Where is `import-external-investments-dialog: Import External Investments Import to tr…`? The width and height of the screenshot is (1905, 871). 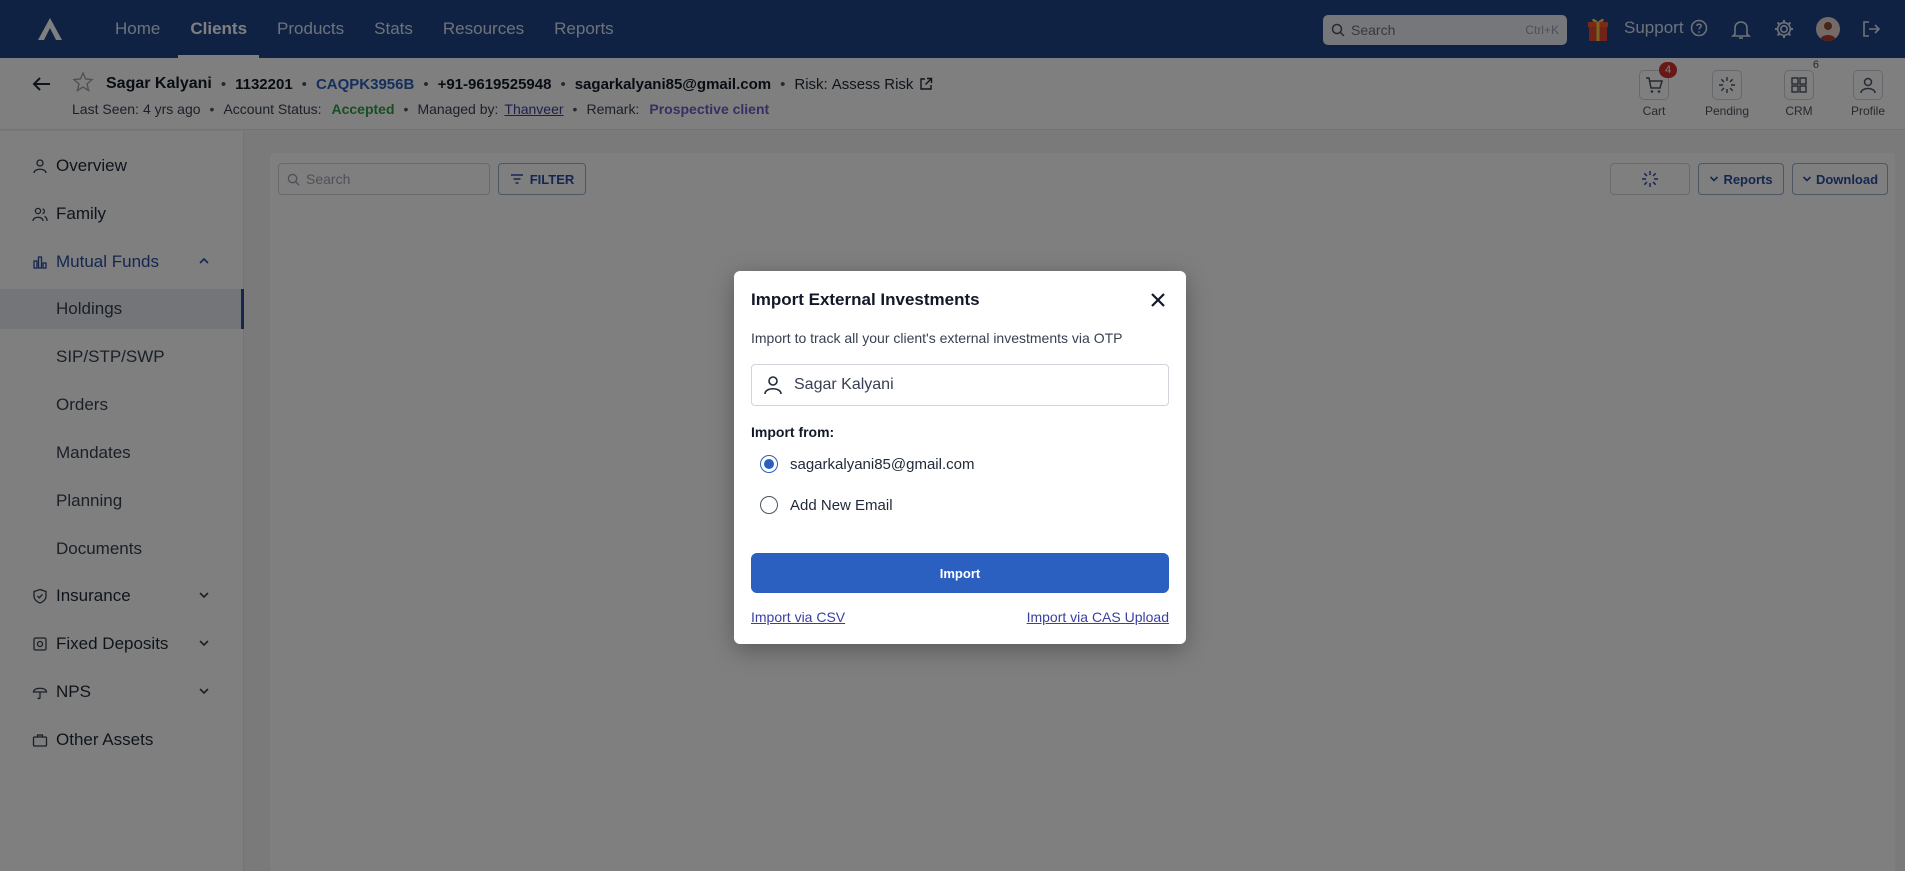
import-external-investments-dialog: Import External Investments Import to tr… is located at coordinates (960, 457).